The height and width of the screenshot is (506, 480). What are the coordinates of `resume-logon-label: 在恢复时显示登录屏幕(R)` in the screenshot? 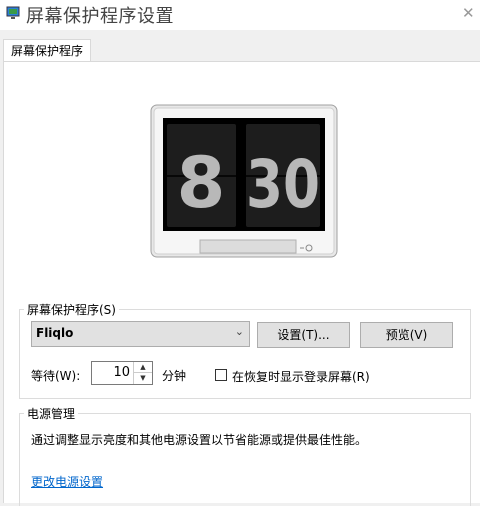 It's located at (301, 376).